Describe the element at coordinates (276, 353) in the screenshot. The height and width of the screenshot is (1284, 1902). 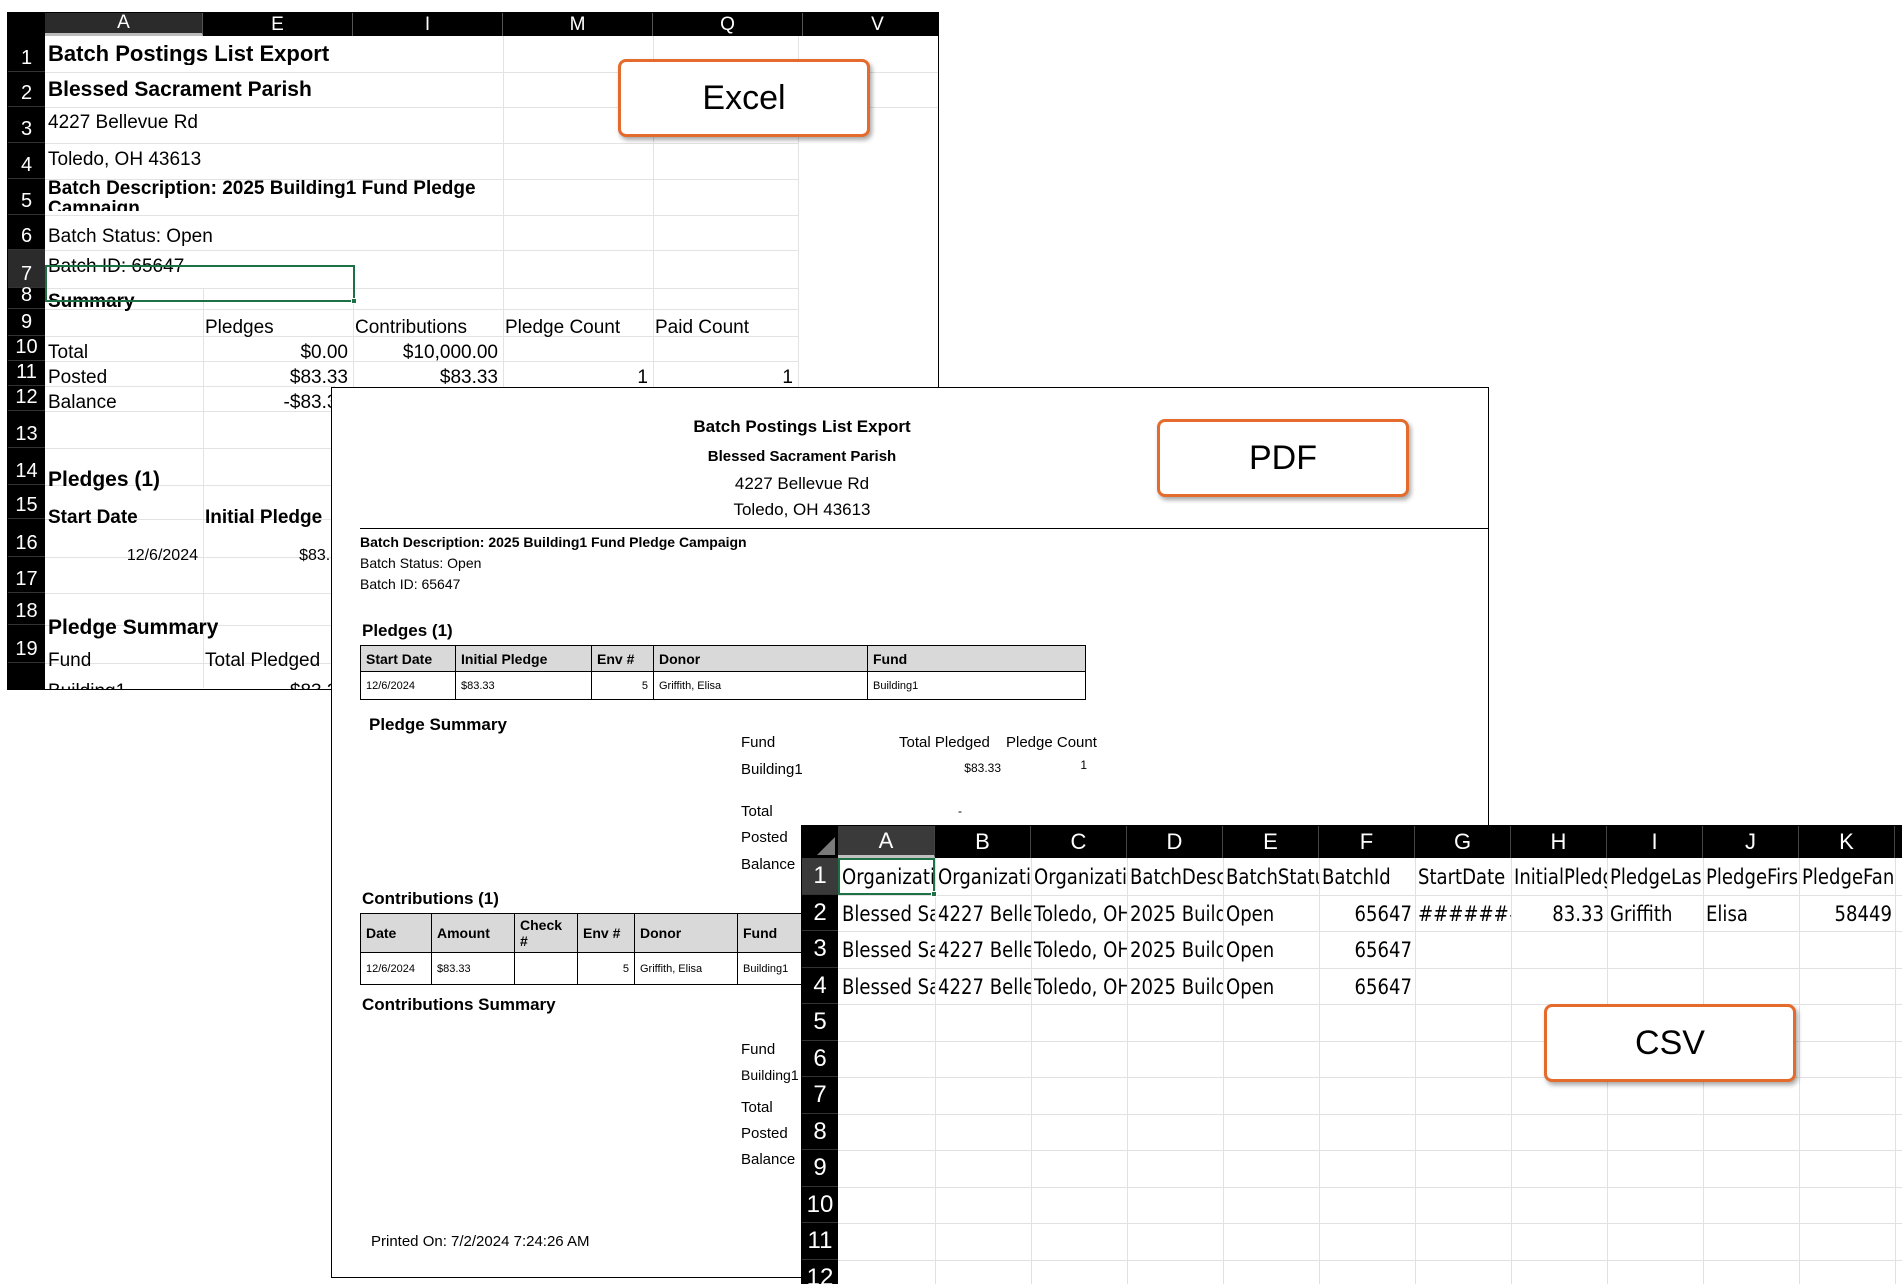
I see `excel-summary-pledges-value: $0.00` at that location.